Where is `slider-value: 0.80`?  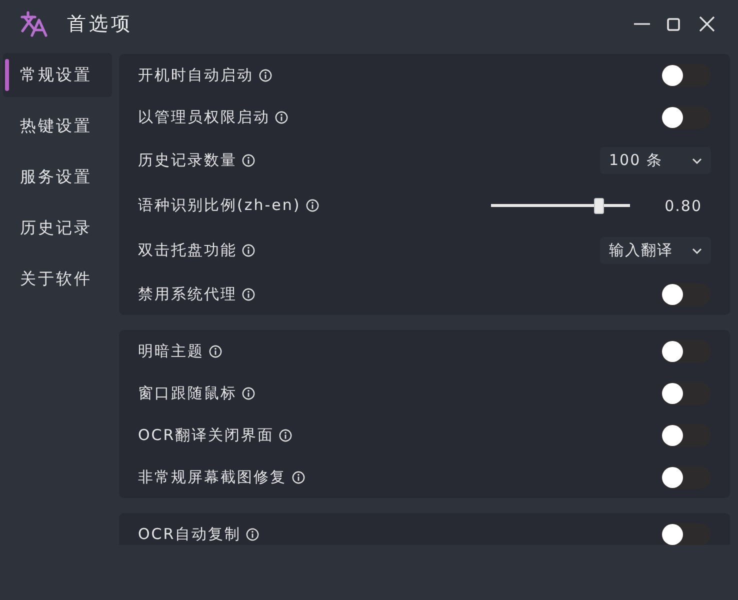
slider-value: 0.80 is located at coordinates (683, 205).